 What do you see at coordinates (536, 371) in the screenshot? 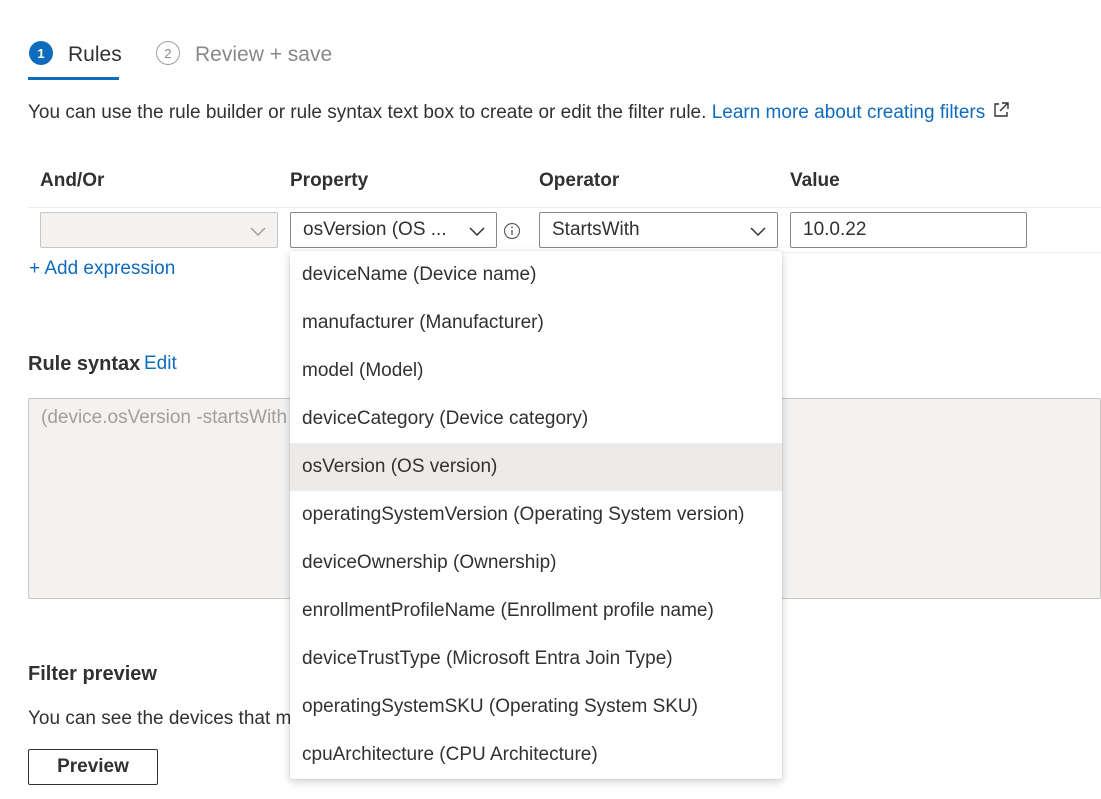
I see `option-model: model (Model)` at bounding box center [536, 371].